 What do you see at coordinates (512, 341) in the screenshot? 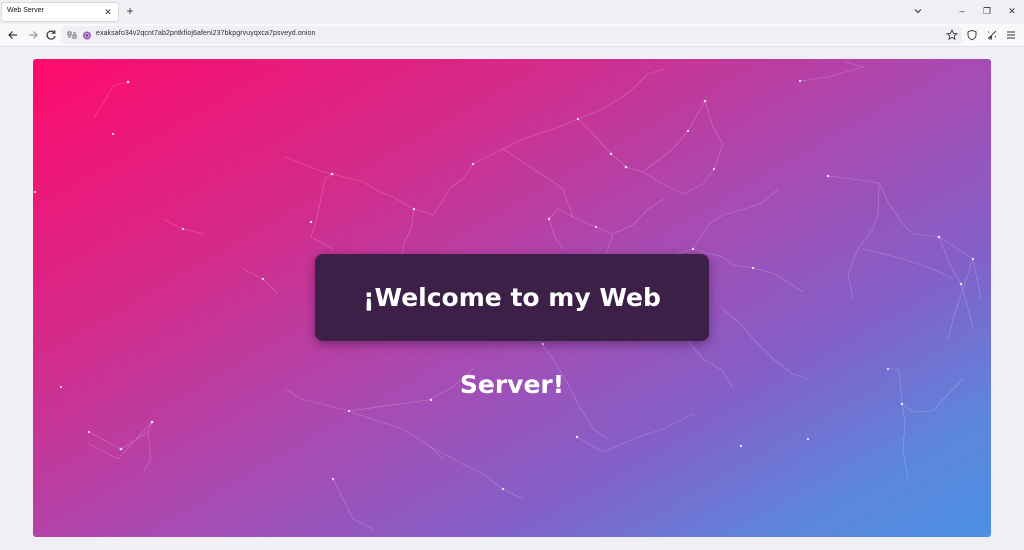
I see `page-heading: ¡Welcome to my Web Server!` at bounding box center [512, 341].